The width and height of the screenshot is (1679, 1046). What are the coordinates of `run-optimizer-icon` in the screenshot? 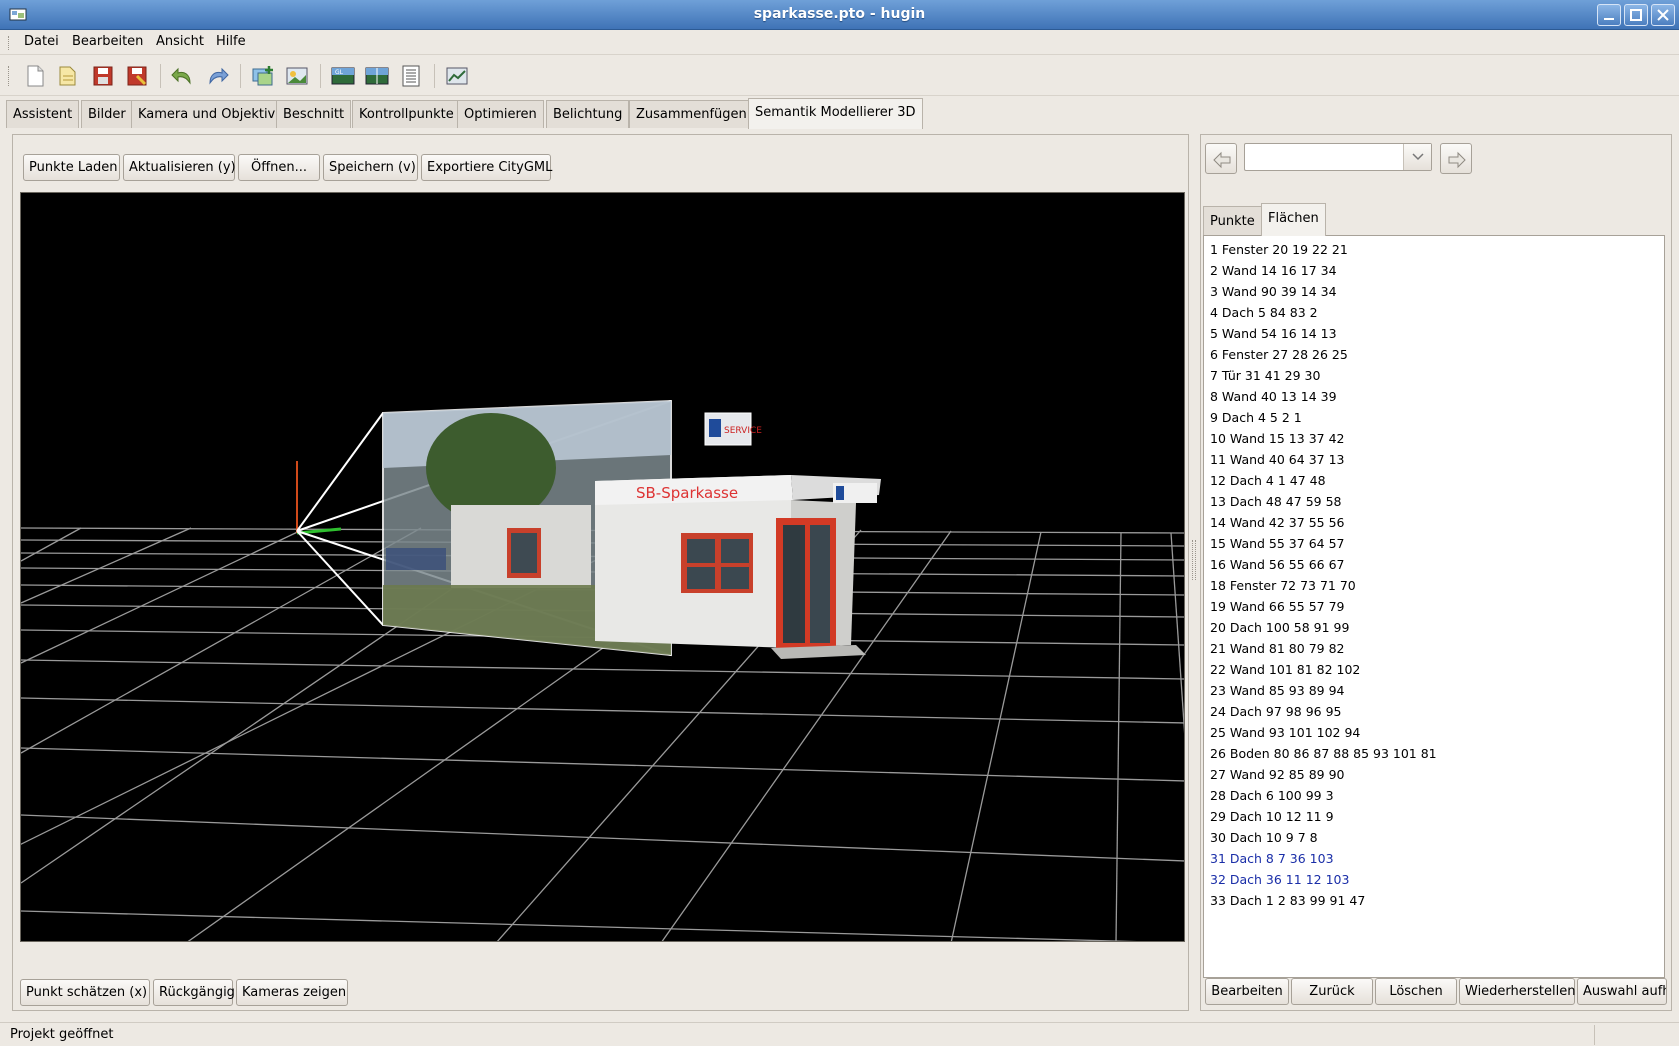 It's located at (457, 76).